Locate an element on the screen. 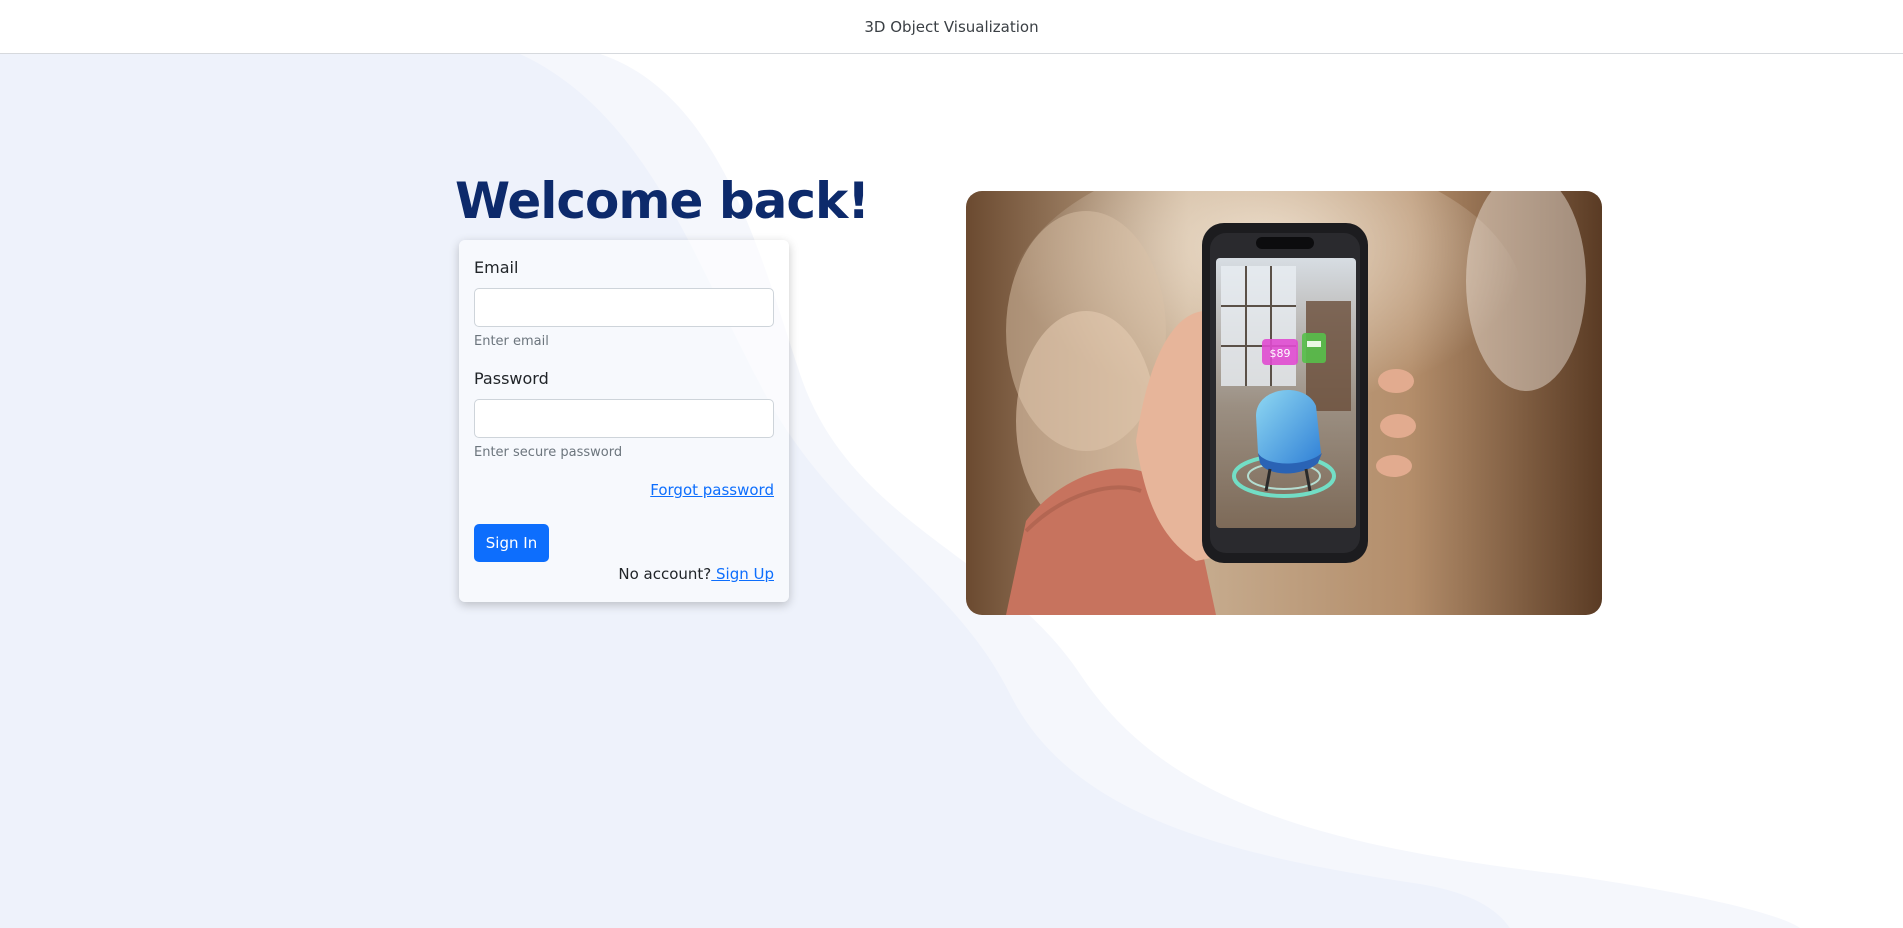 The image size is (1903, 928). sign-up-link: Sign Up is located at coordinates (742, 574).